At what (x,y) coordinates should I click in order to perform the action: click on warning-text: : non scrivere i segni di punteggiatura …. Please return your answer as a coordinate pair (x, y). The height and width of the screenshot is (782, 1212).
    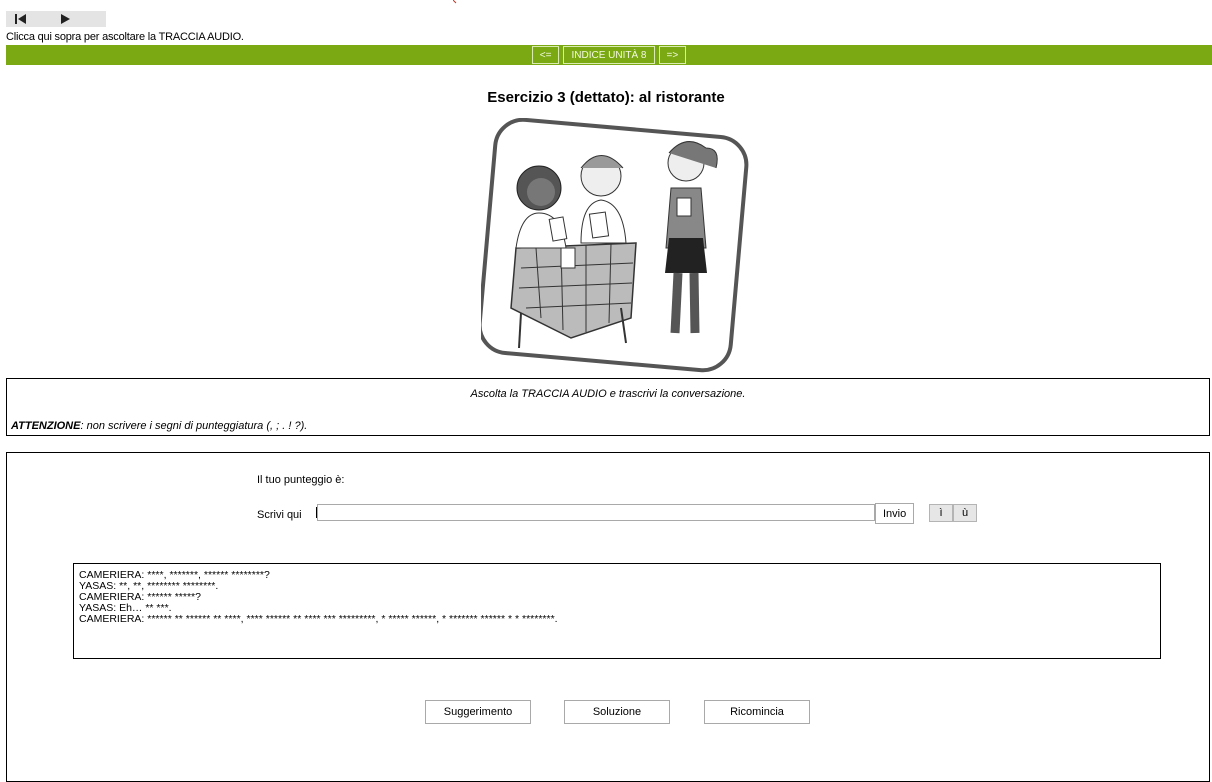
    Looking at the image, I should click on (194, 426).